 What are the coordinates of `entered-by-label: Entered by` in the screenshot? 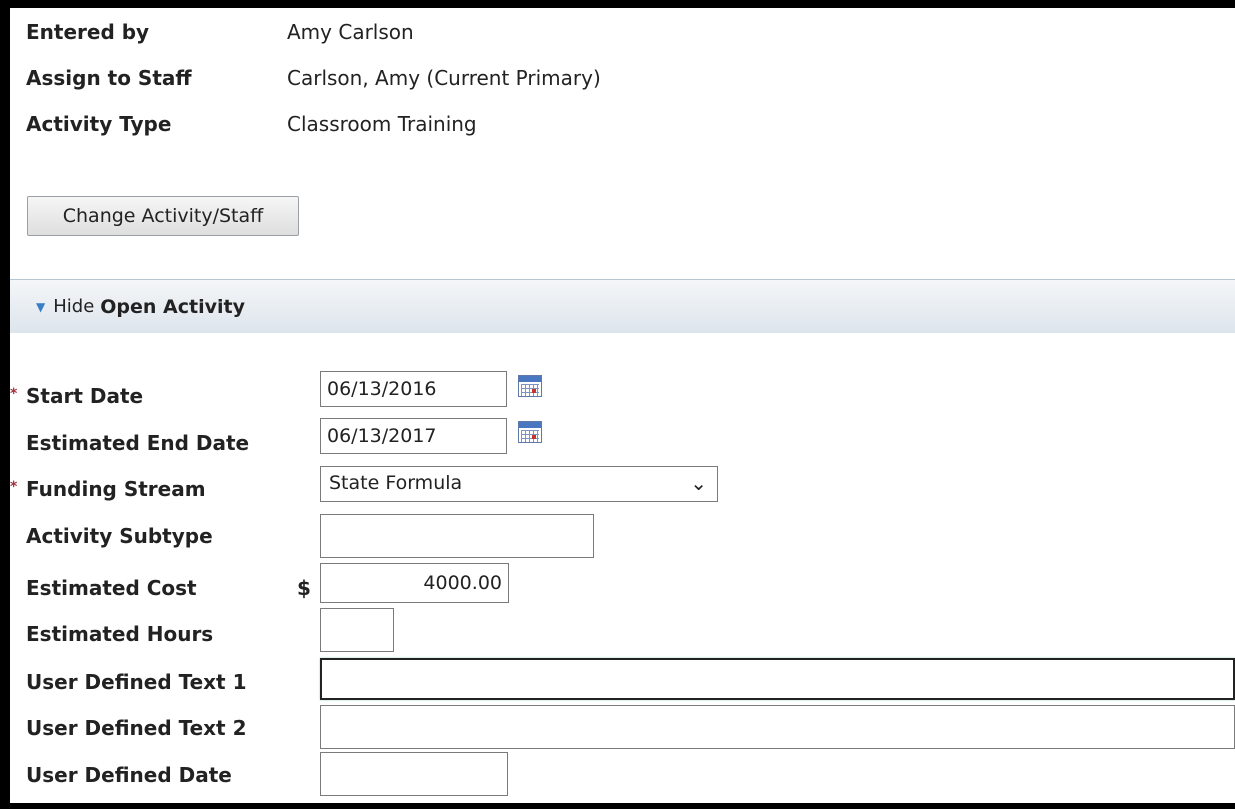 It's located at (88, 32).